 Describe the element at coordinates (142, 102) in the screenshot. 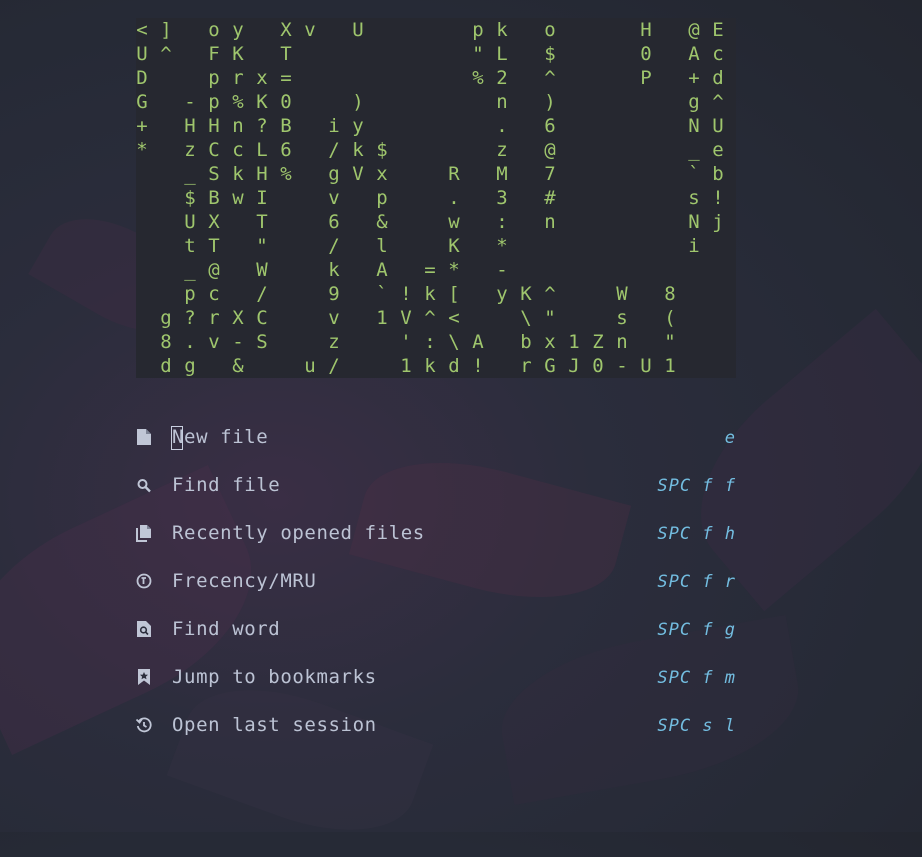

I see `rain-char: G` at that location.